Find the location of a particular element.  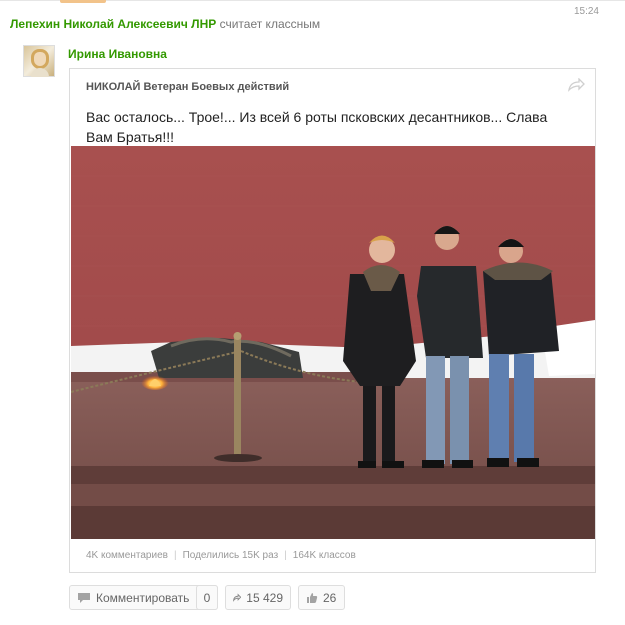

bollard-post is located at coordinates (237, 396).